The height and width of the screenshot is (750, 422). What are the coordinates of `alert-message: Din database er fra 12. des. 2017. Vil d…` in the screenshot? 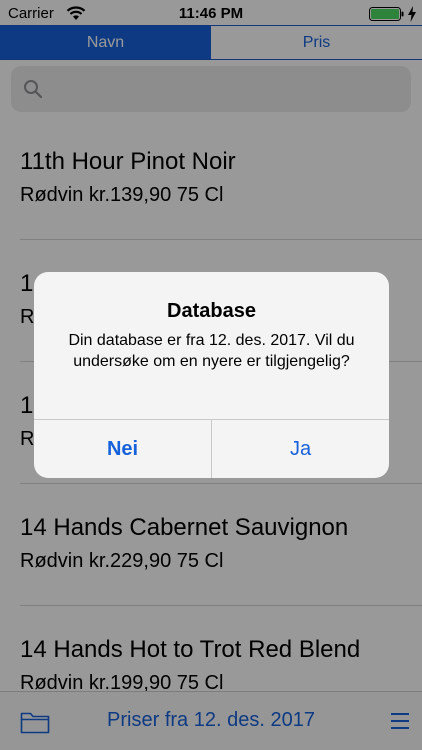 It's located at (211, 351).